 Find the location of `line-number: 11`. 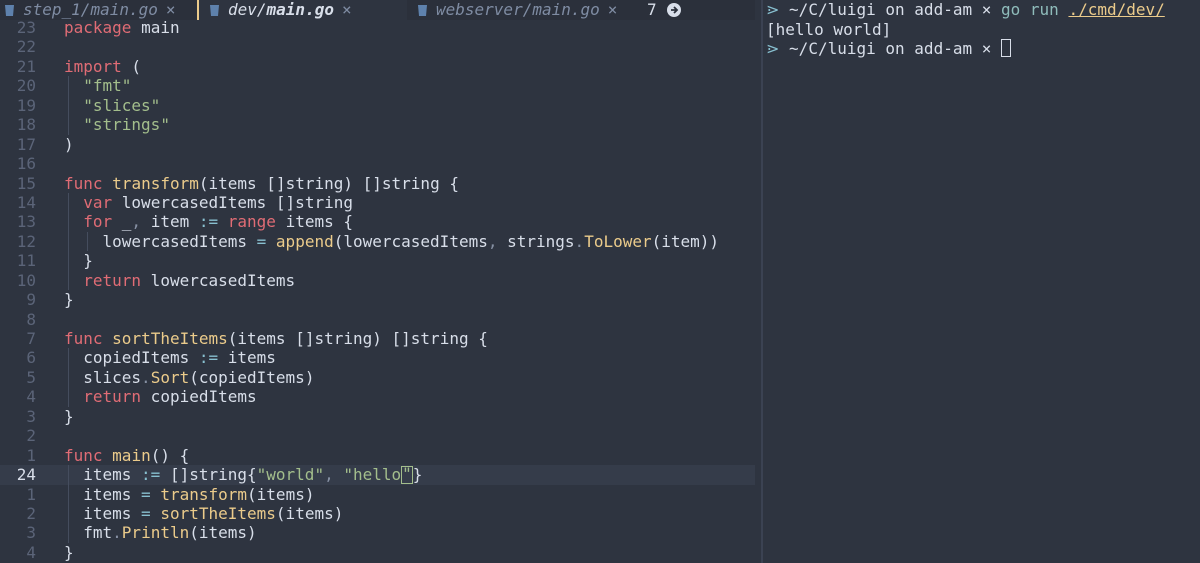

line-number: 11 is located at coordinates (26, 261).